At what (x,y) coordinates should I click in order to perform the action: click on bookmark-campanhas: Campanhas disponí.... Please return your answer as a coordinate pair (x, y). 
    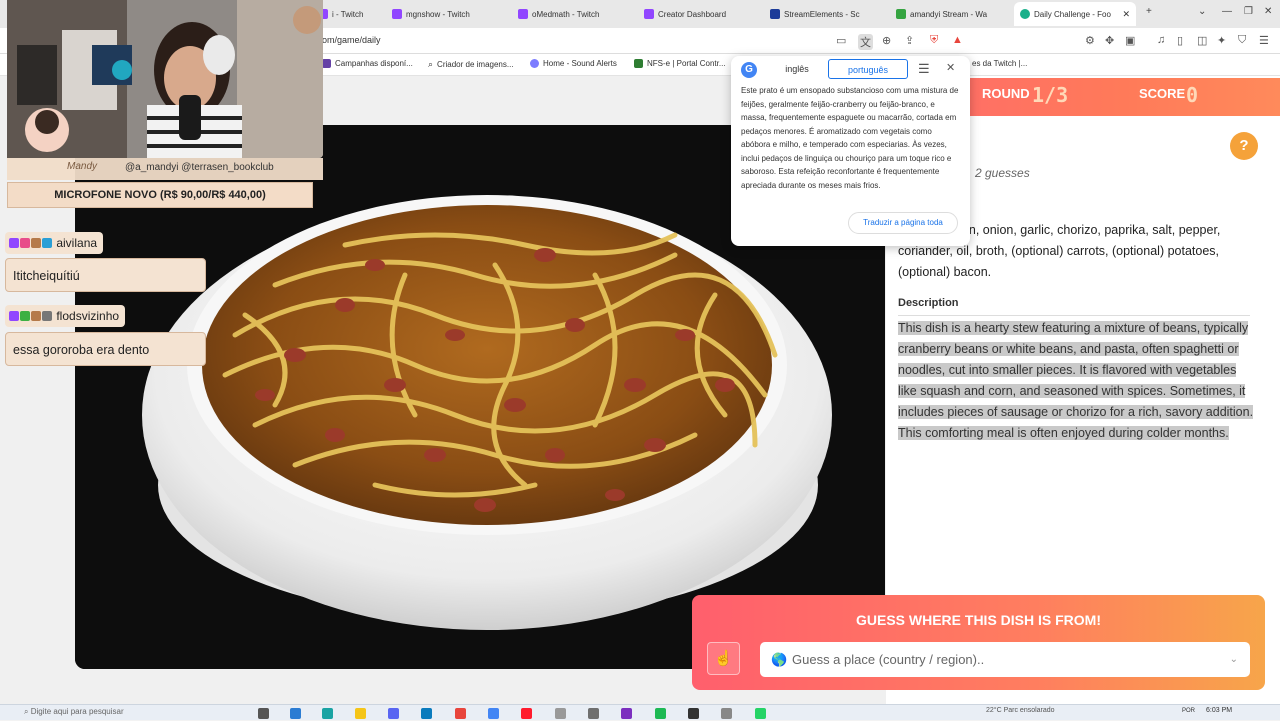
    Looking at the image, I should click on (367, 63).